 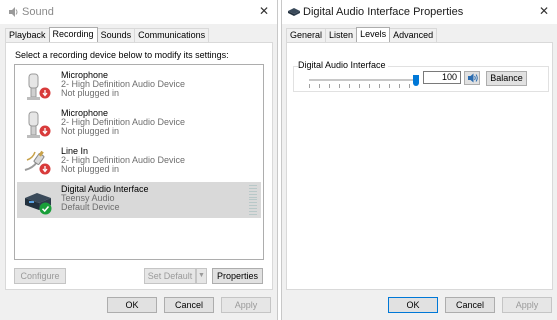 I want to click on default-device-check-icon, so click(x=45, y=209).